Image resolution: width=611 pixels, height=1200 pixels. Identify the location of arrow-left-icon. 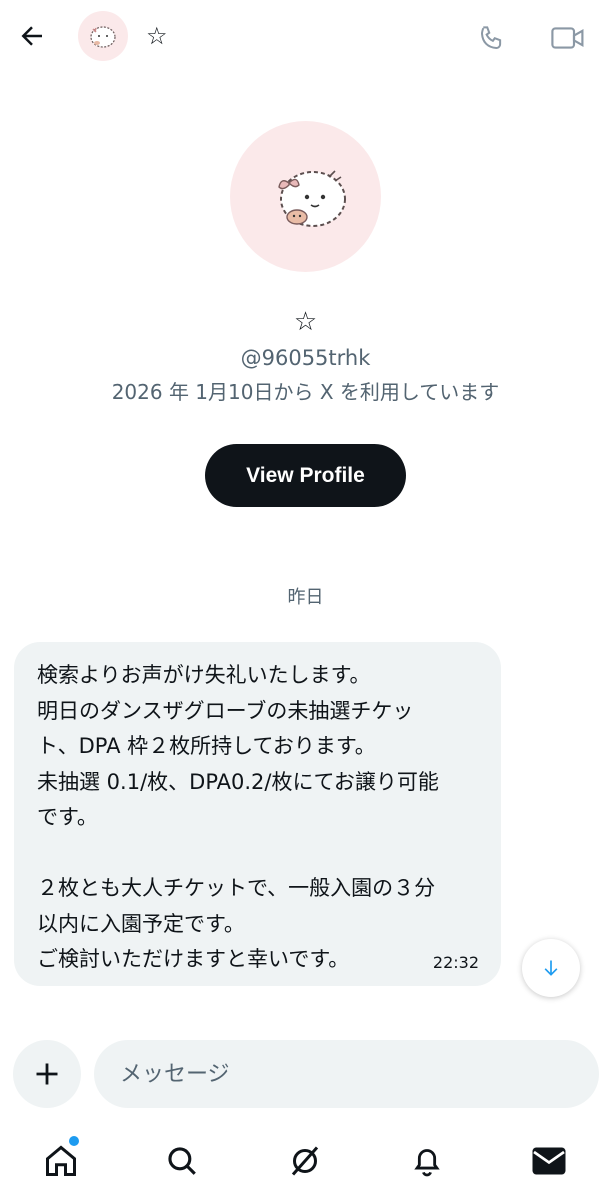
(31, 36).